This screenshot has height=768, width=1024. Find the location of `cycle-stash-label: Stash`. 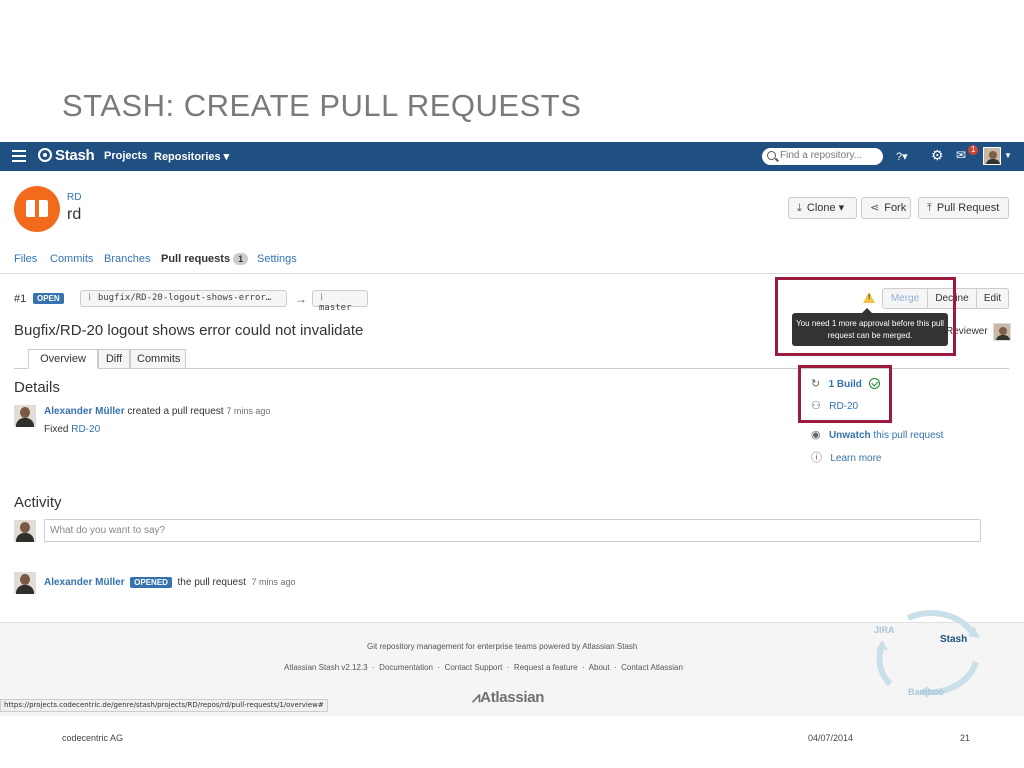

cycle-stash-label: Stash is located at coordinates (953, 639).